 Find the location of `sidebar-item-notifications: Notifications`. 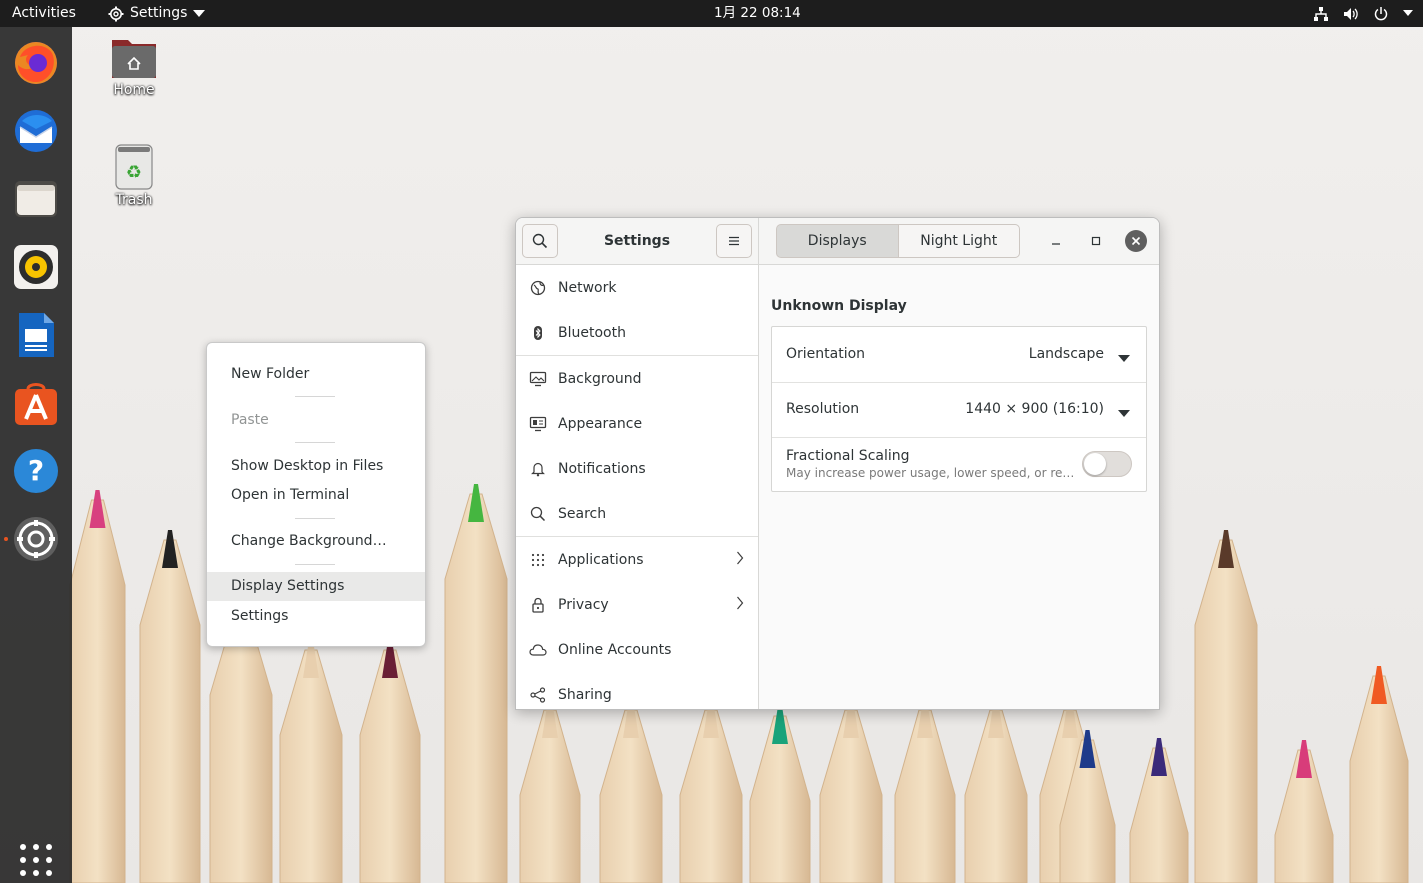

sidebar-item-notifications: Notifications is located at coordinates (637, 468).